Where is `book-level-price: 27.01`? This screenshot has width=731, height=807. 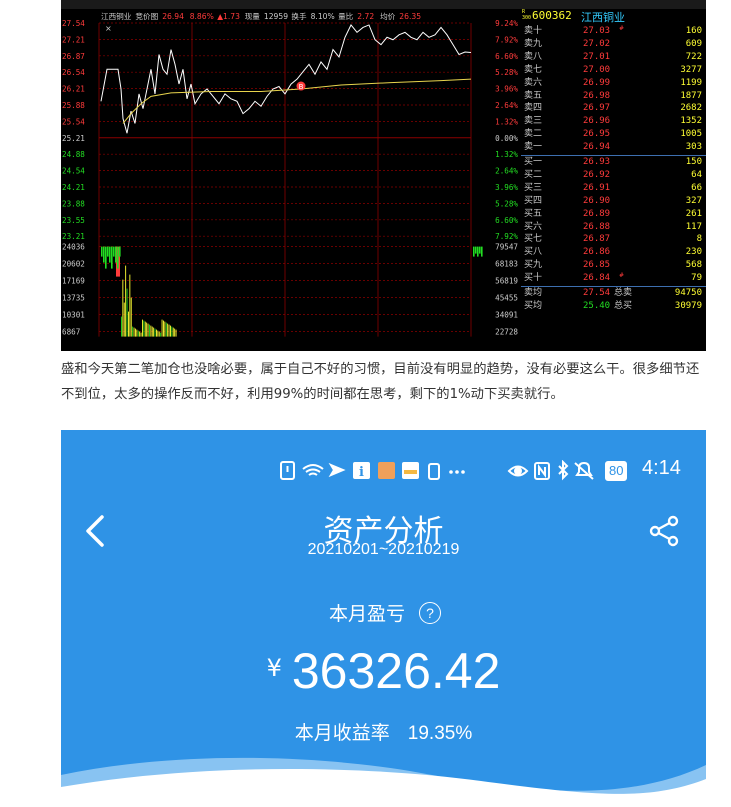 book-level-price: 27.01 is located at coordinates (597, 56).